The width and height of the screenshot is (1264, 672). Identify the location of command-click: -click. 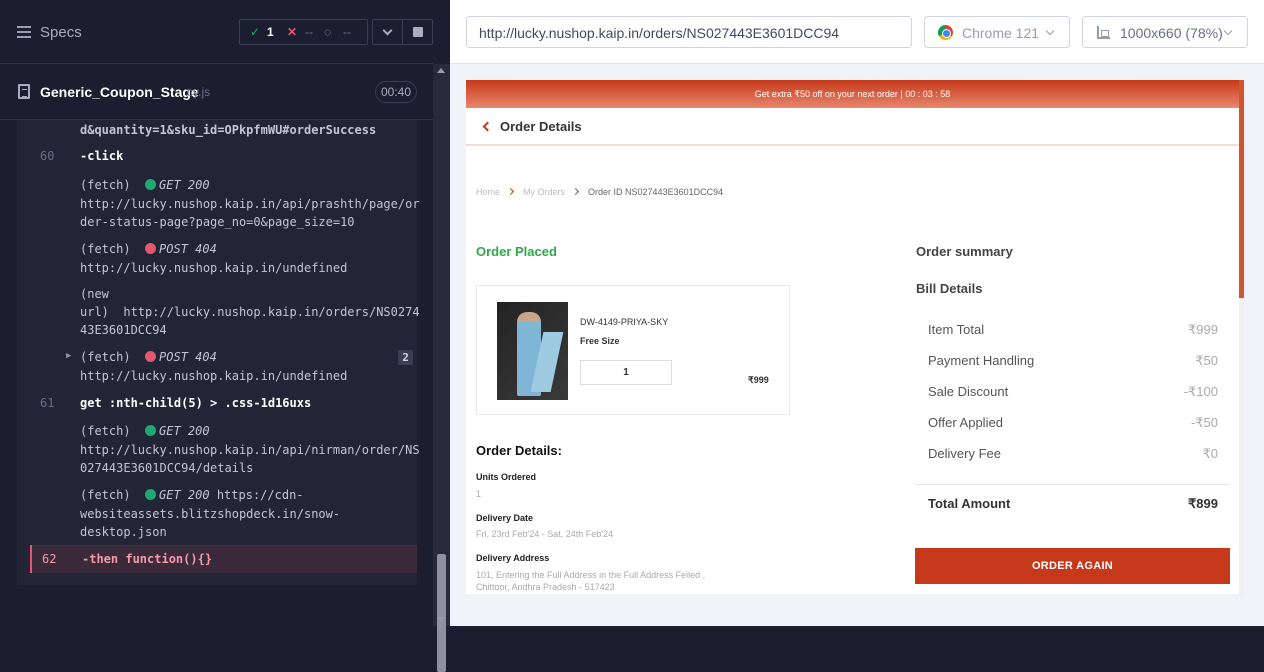
(101, 156).